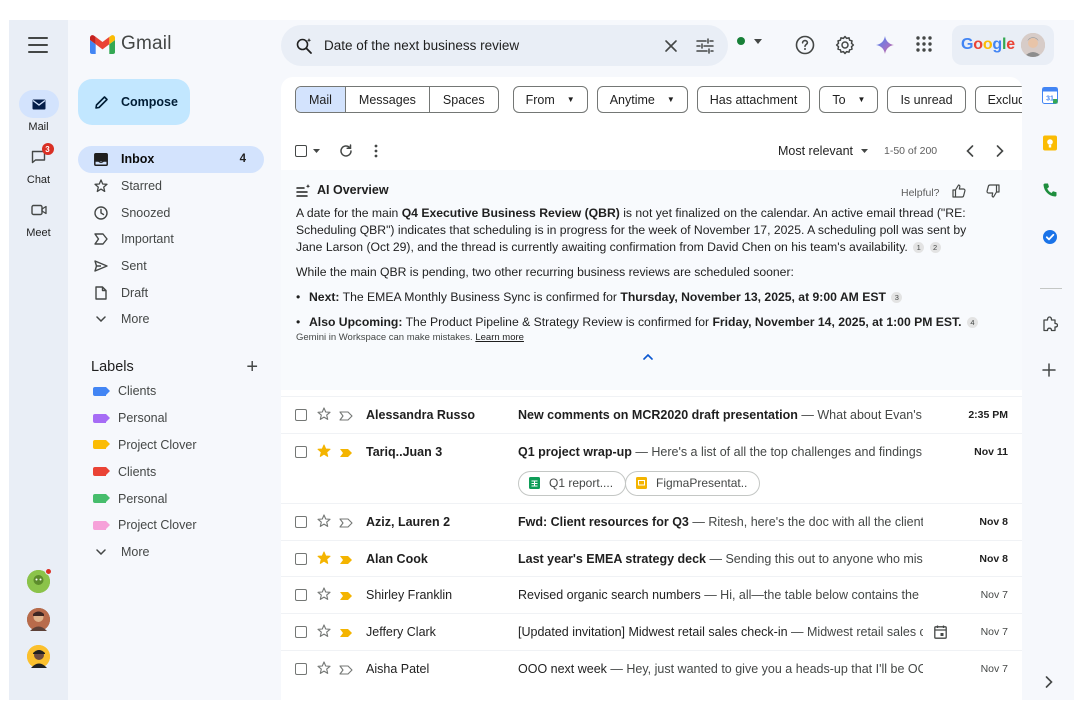  What do you see at coordinates (171, 212) in the screenshot?
I see `nav-snoozed: Snoozed` at bounding box center [171, 212].